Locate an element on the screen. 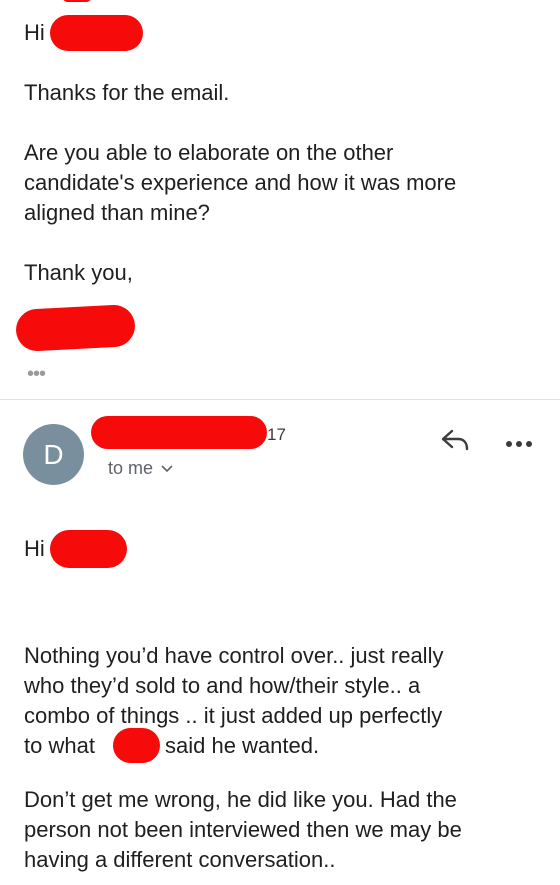 The height and width of the screenshot is (885, 560). redacted-signature is located at coordinates (75, 328).